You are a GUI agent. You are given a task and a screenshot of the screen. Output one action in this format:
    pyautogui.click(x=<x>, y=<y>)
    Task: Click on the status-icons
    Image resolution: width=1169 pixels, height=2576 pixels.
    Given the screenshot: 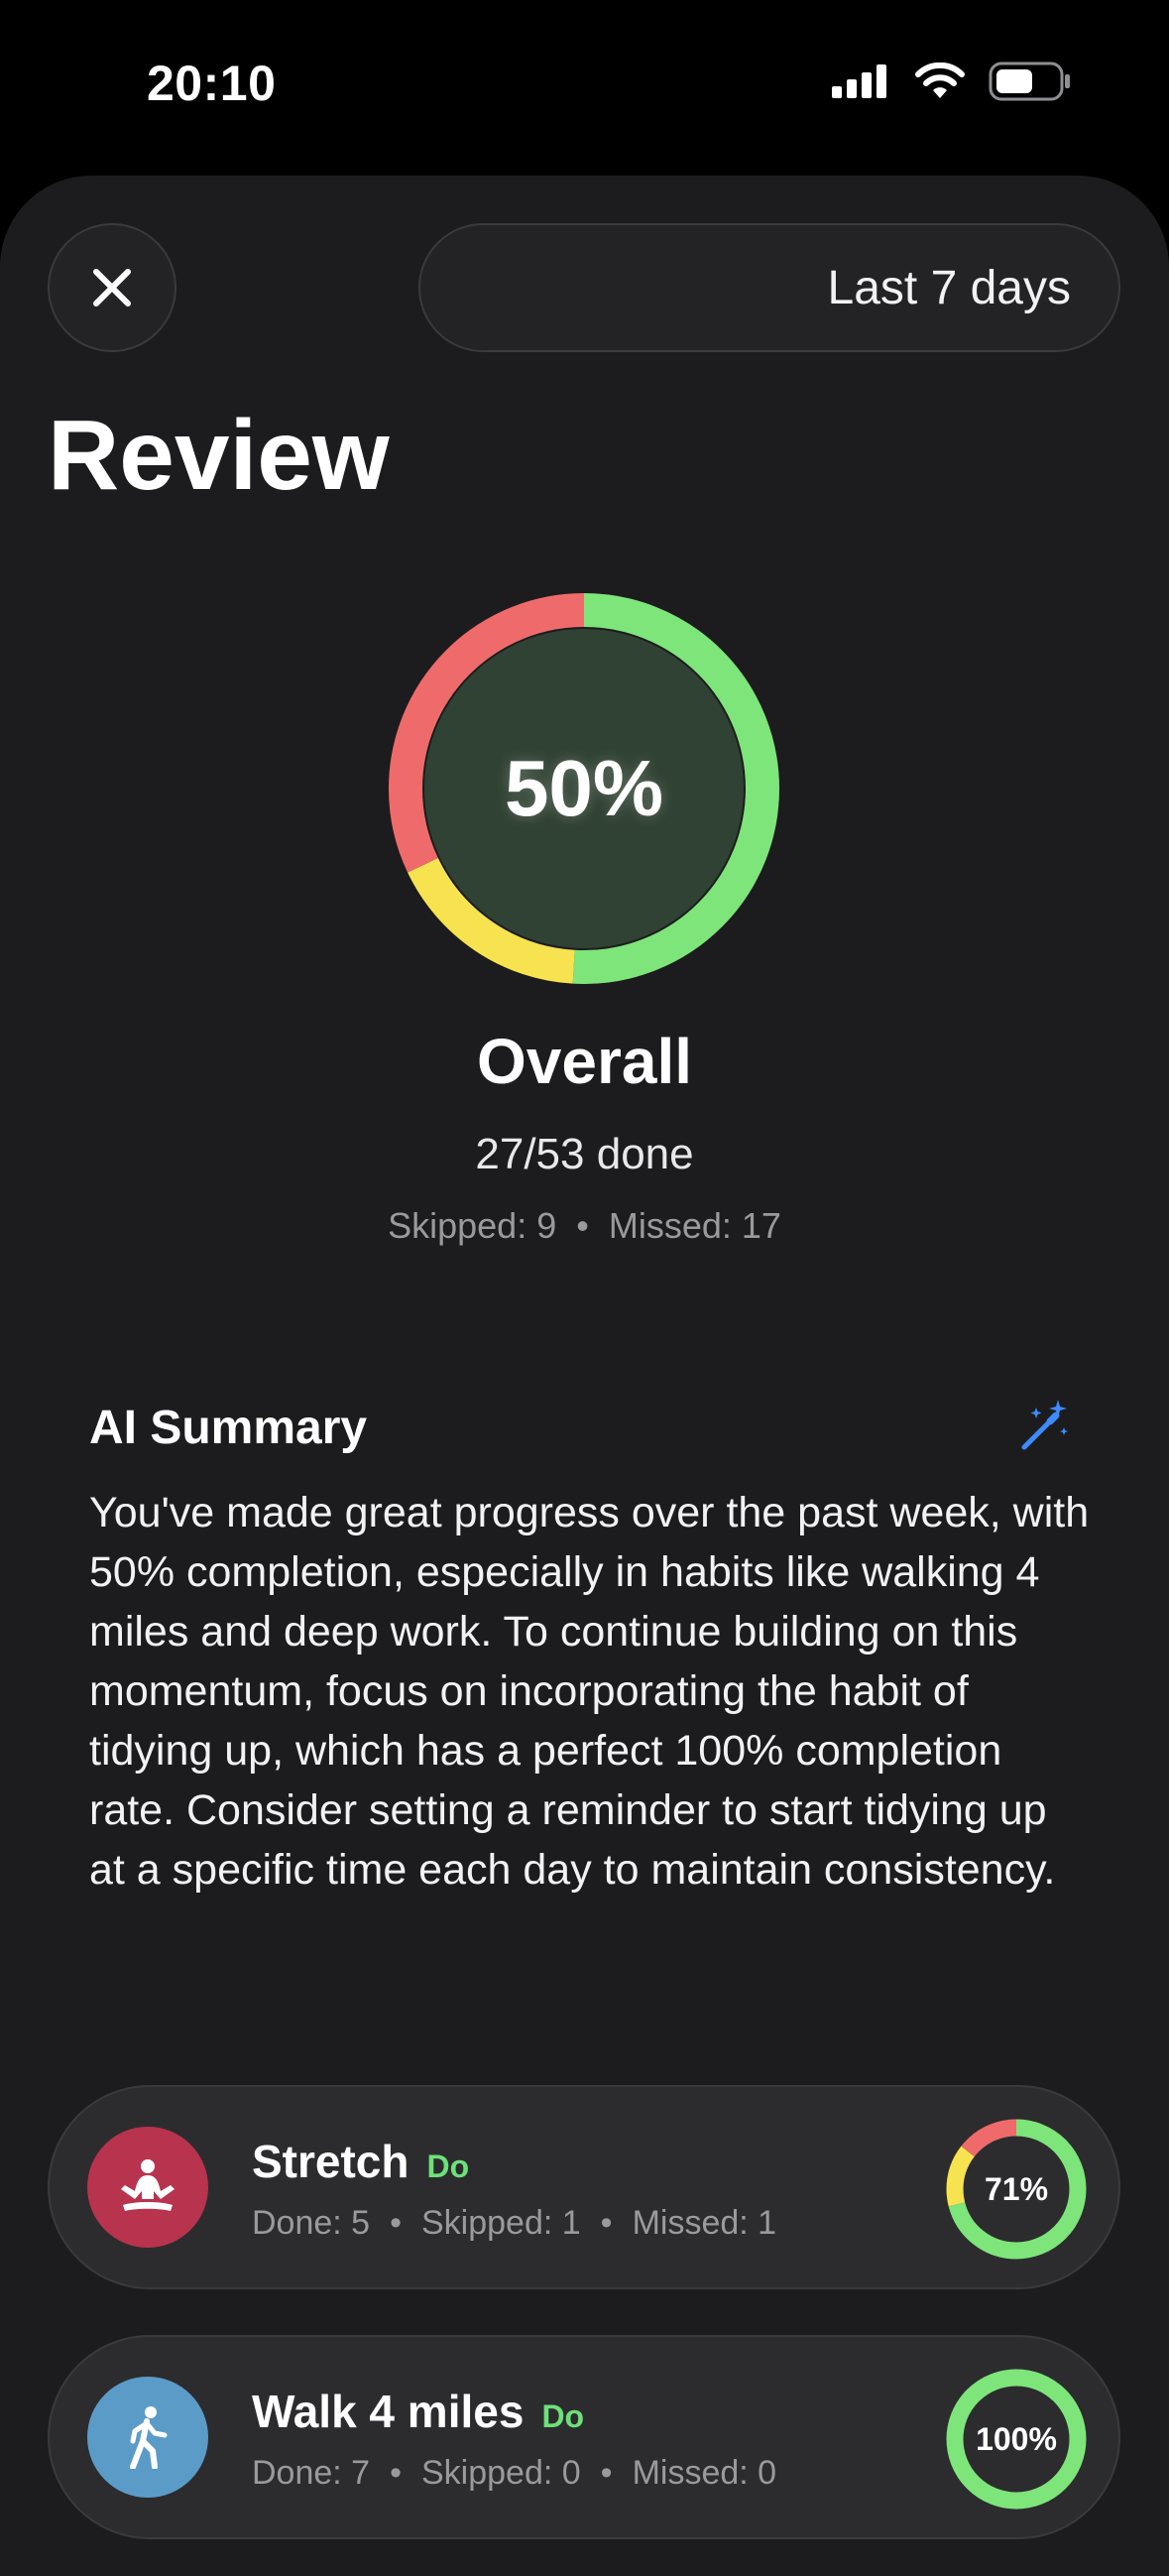 What is the action you would take?
    pyautogui.click(x=952, y=81)
    